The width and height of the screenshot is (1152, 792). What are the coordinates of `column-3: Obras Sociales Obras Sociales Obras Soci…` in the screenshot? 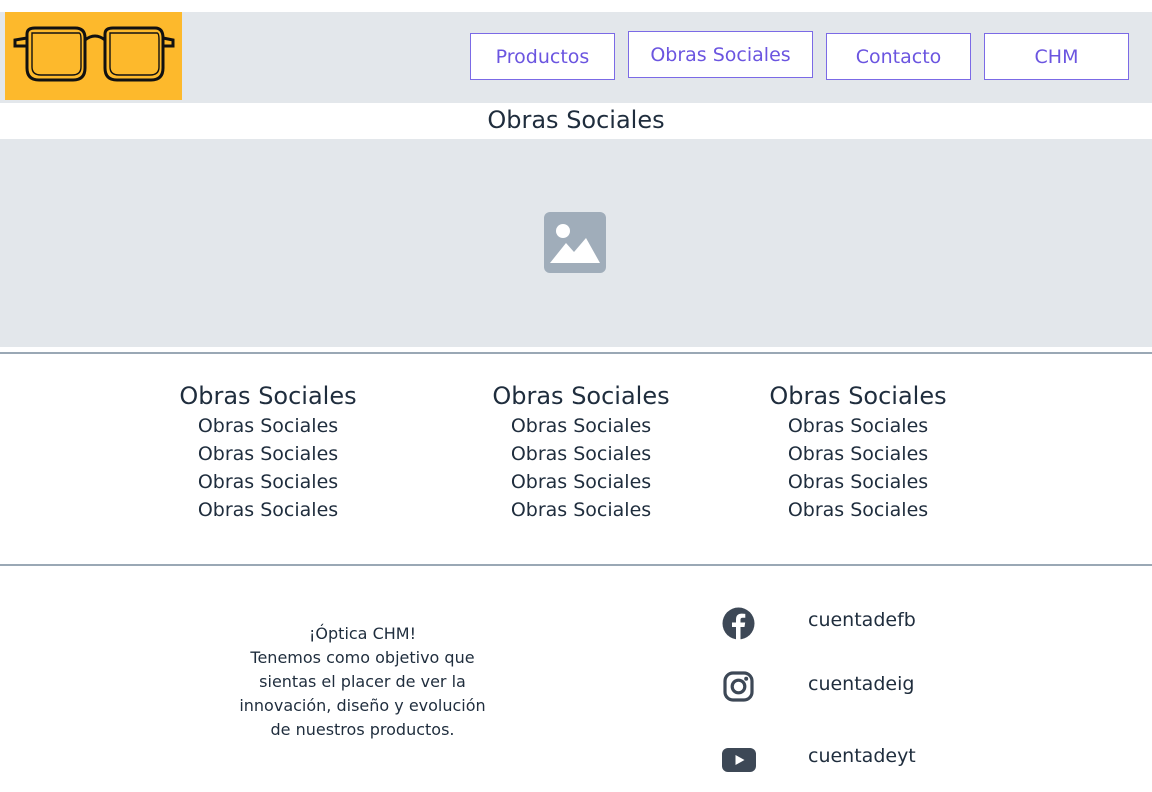 It's located at (858, 452).